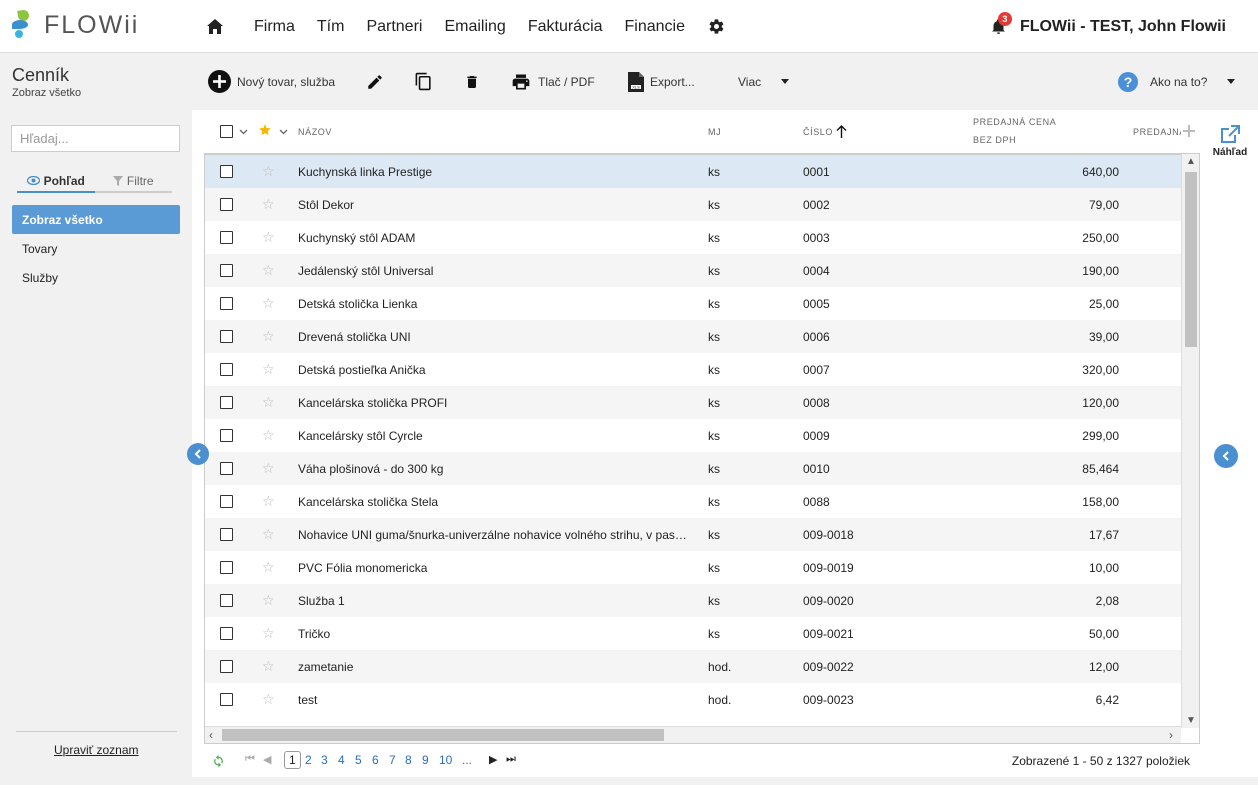 The height and width of the screenshot is (785, 1258). I want to click on table-row: ☆ Kancelárska stolička Stela ks 0088 158,00, so click(693, 501).